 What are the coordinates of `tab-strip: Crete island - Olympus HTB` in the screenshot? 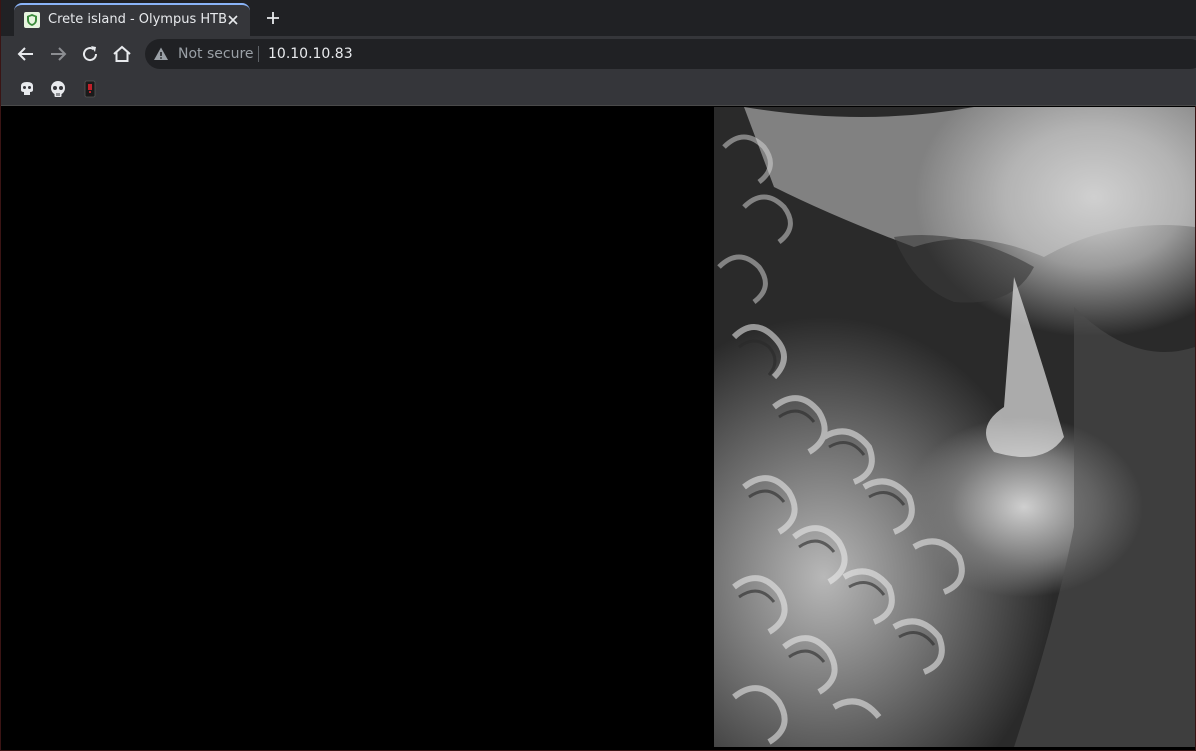 It's located at (598, 18).